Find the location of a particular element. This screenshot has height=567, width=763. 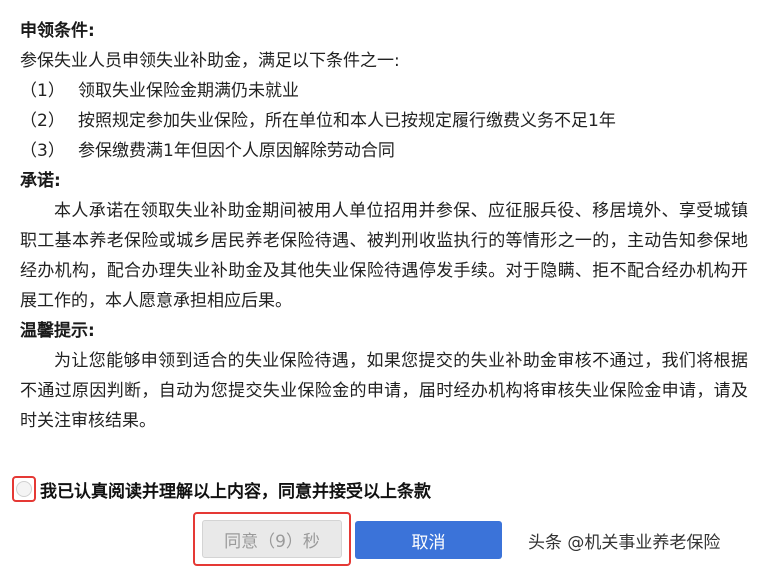

tips-heading: 温馨提示: is located at coordinates (57, 331).